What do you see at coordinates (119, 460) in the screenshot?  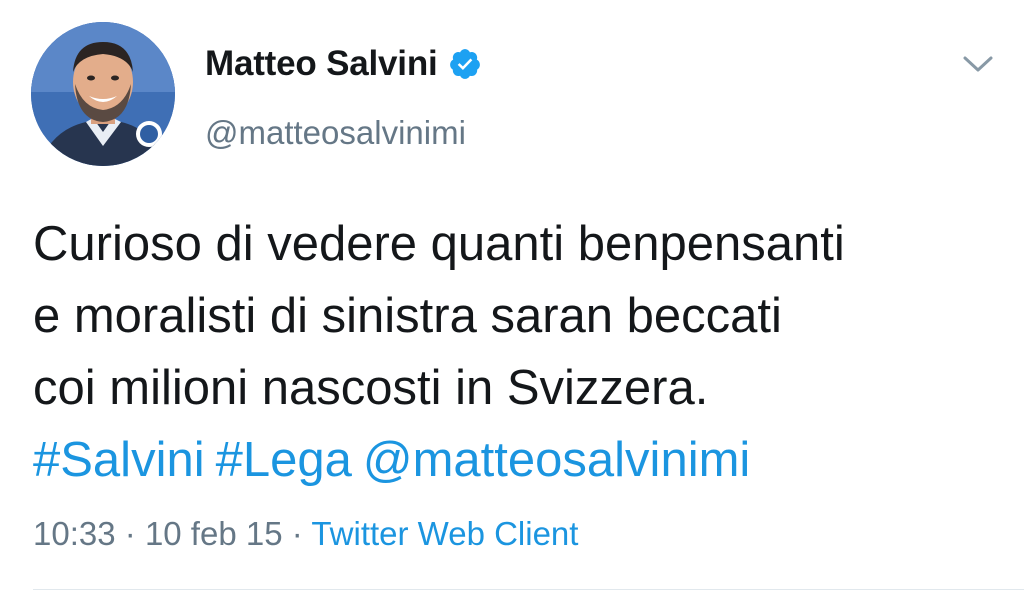 I see `hashtag-link: #Salvini` at bounding box center [119, 460].